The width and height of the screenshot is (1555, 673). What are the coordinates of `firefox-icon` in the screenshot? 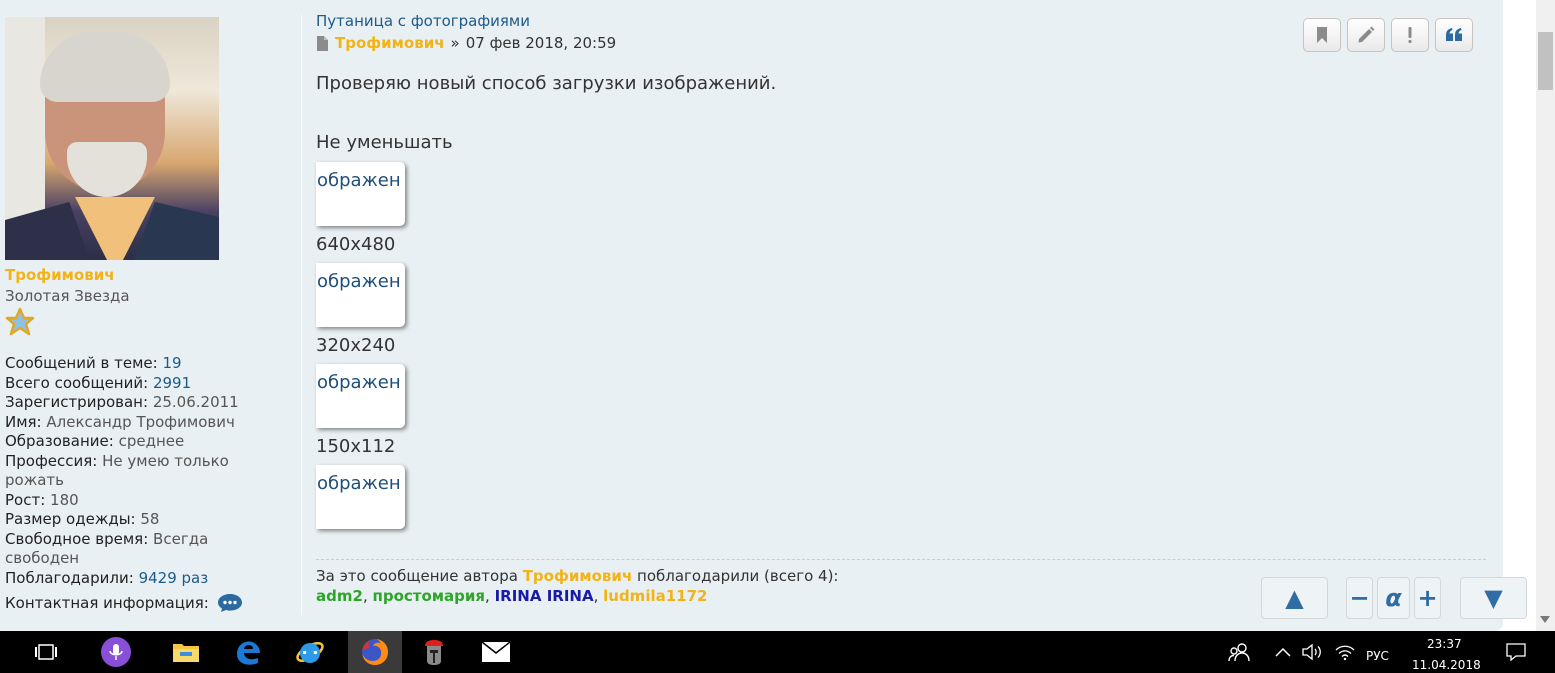 It's located at (375, 652).